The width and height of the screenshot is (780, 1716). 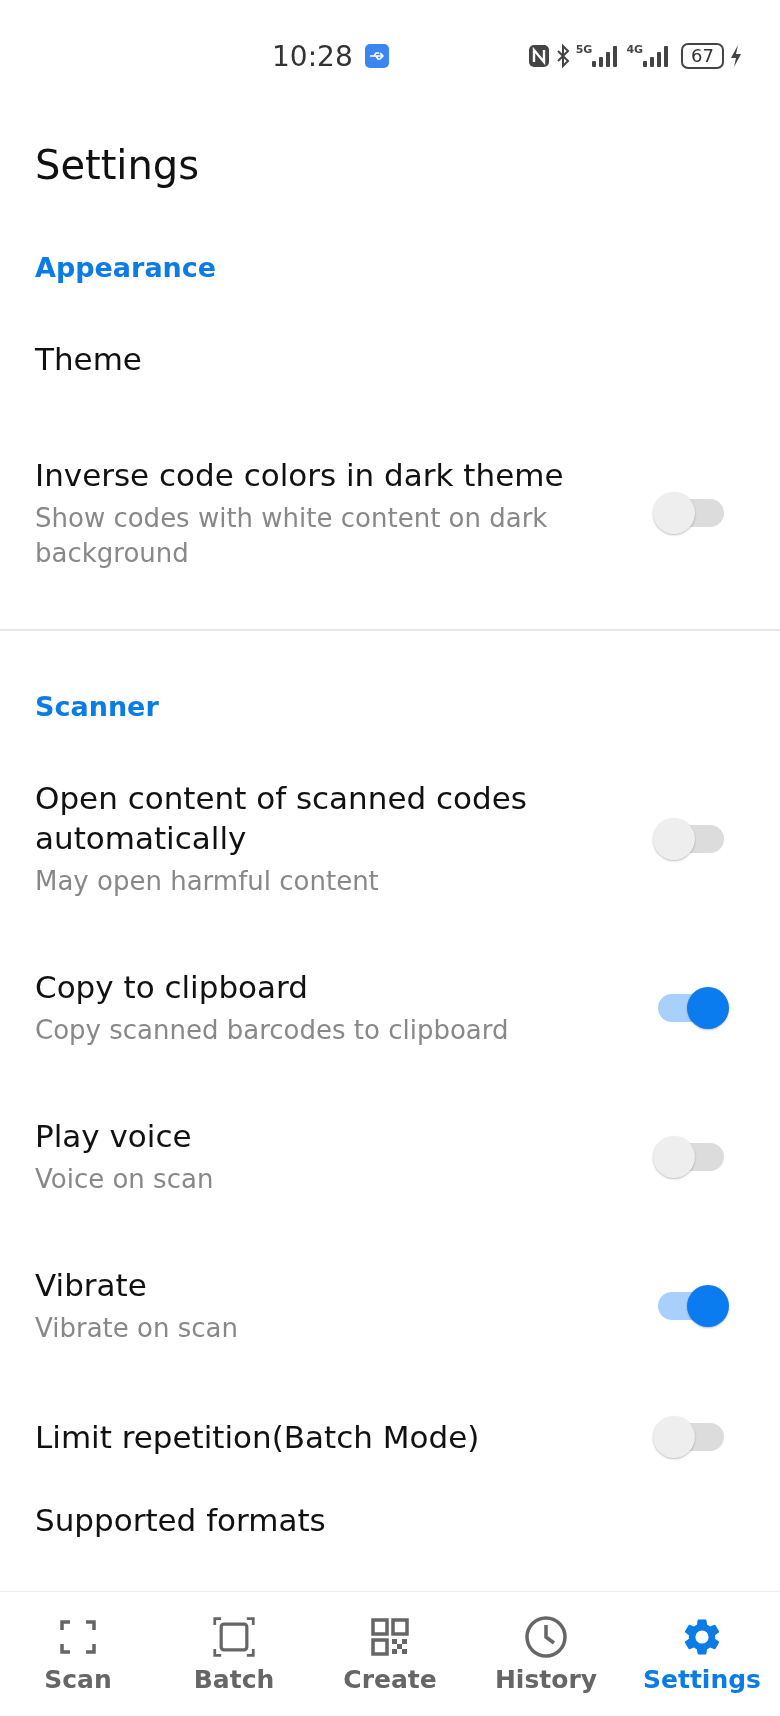 I want to click on nav-tab: Batch, so click(x=234, y=1654).